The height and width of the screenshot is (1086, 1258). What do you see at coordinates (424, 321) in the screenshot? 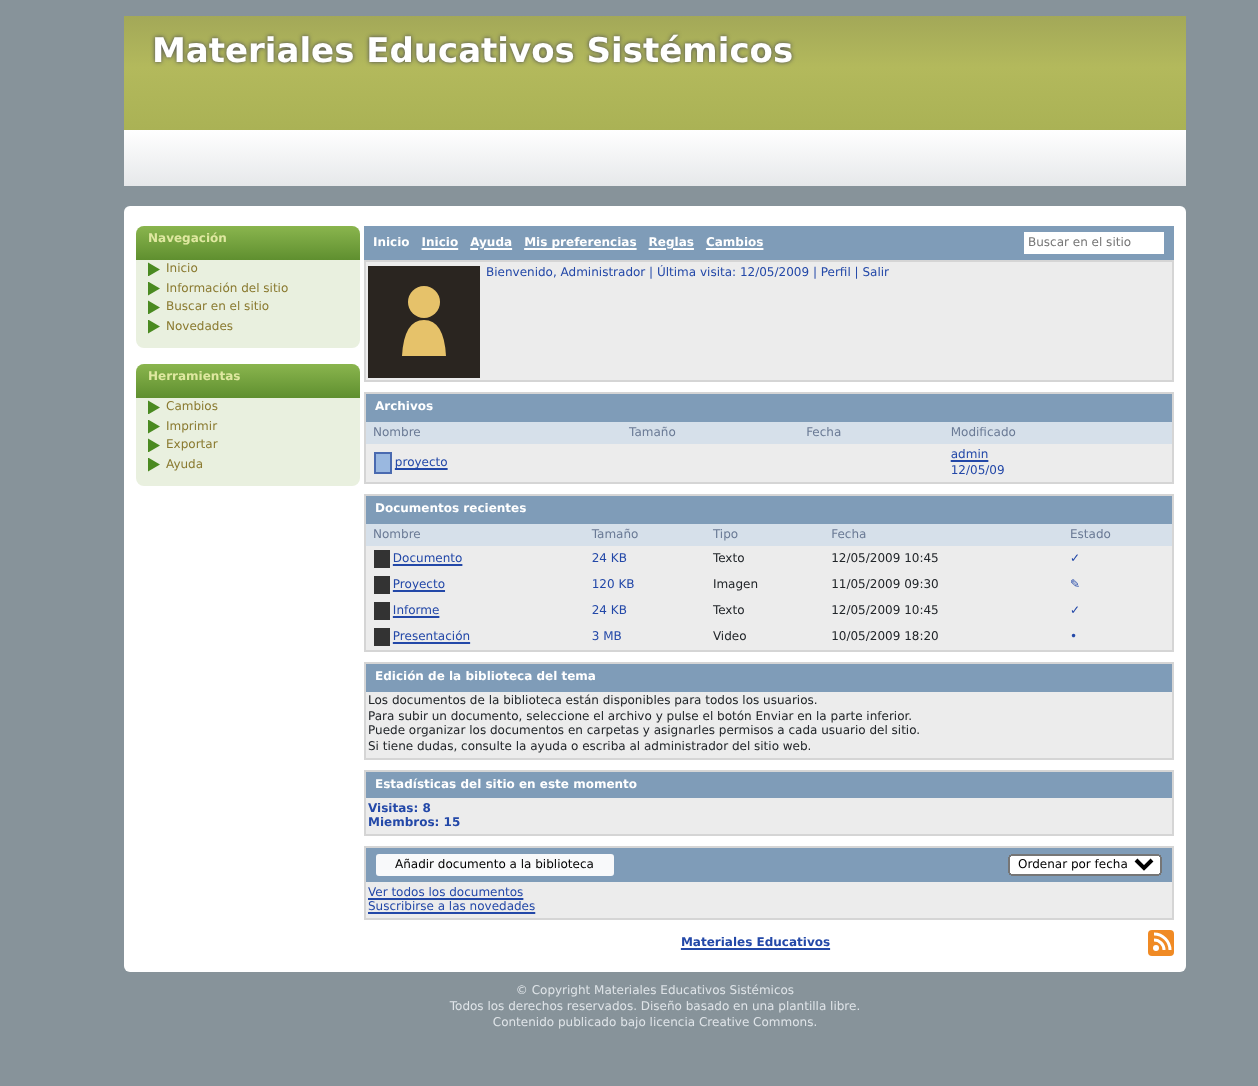
I see `user-silhouette-icon` at bounding box center [424, 321].